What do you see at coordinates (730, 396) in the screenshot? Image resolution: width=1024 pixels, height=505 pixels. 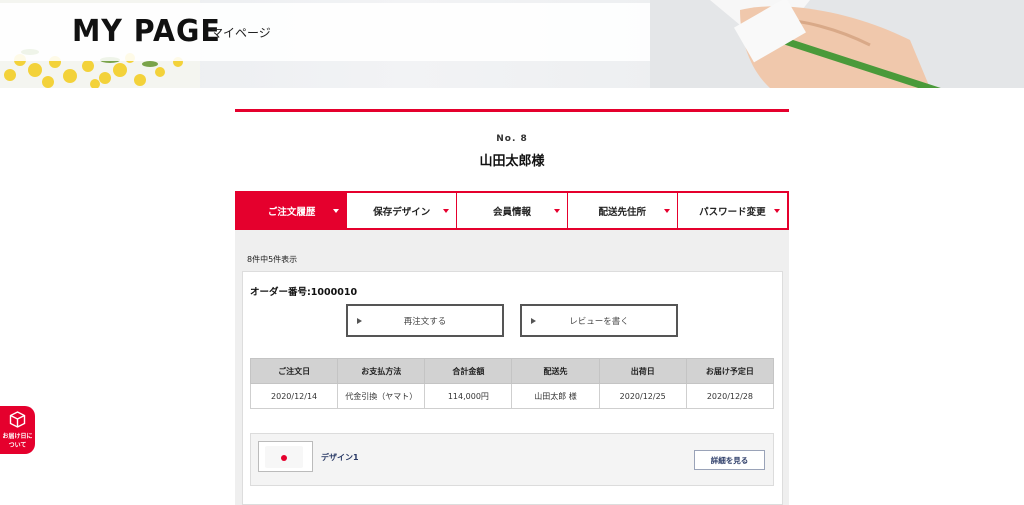 I see `delivery-date-cell: 2020/12/28` at bounding box center [730, 396].